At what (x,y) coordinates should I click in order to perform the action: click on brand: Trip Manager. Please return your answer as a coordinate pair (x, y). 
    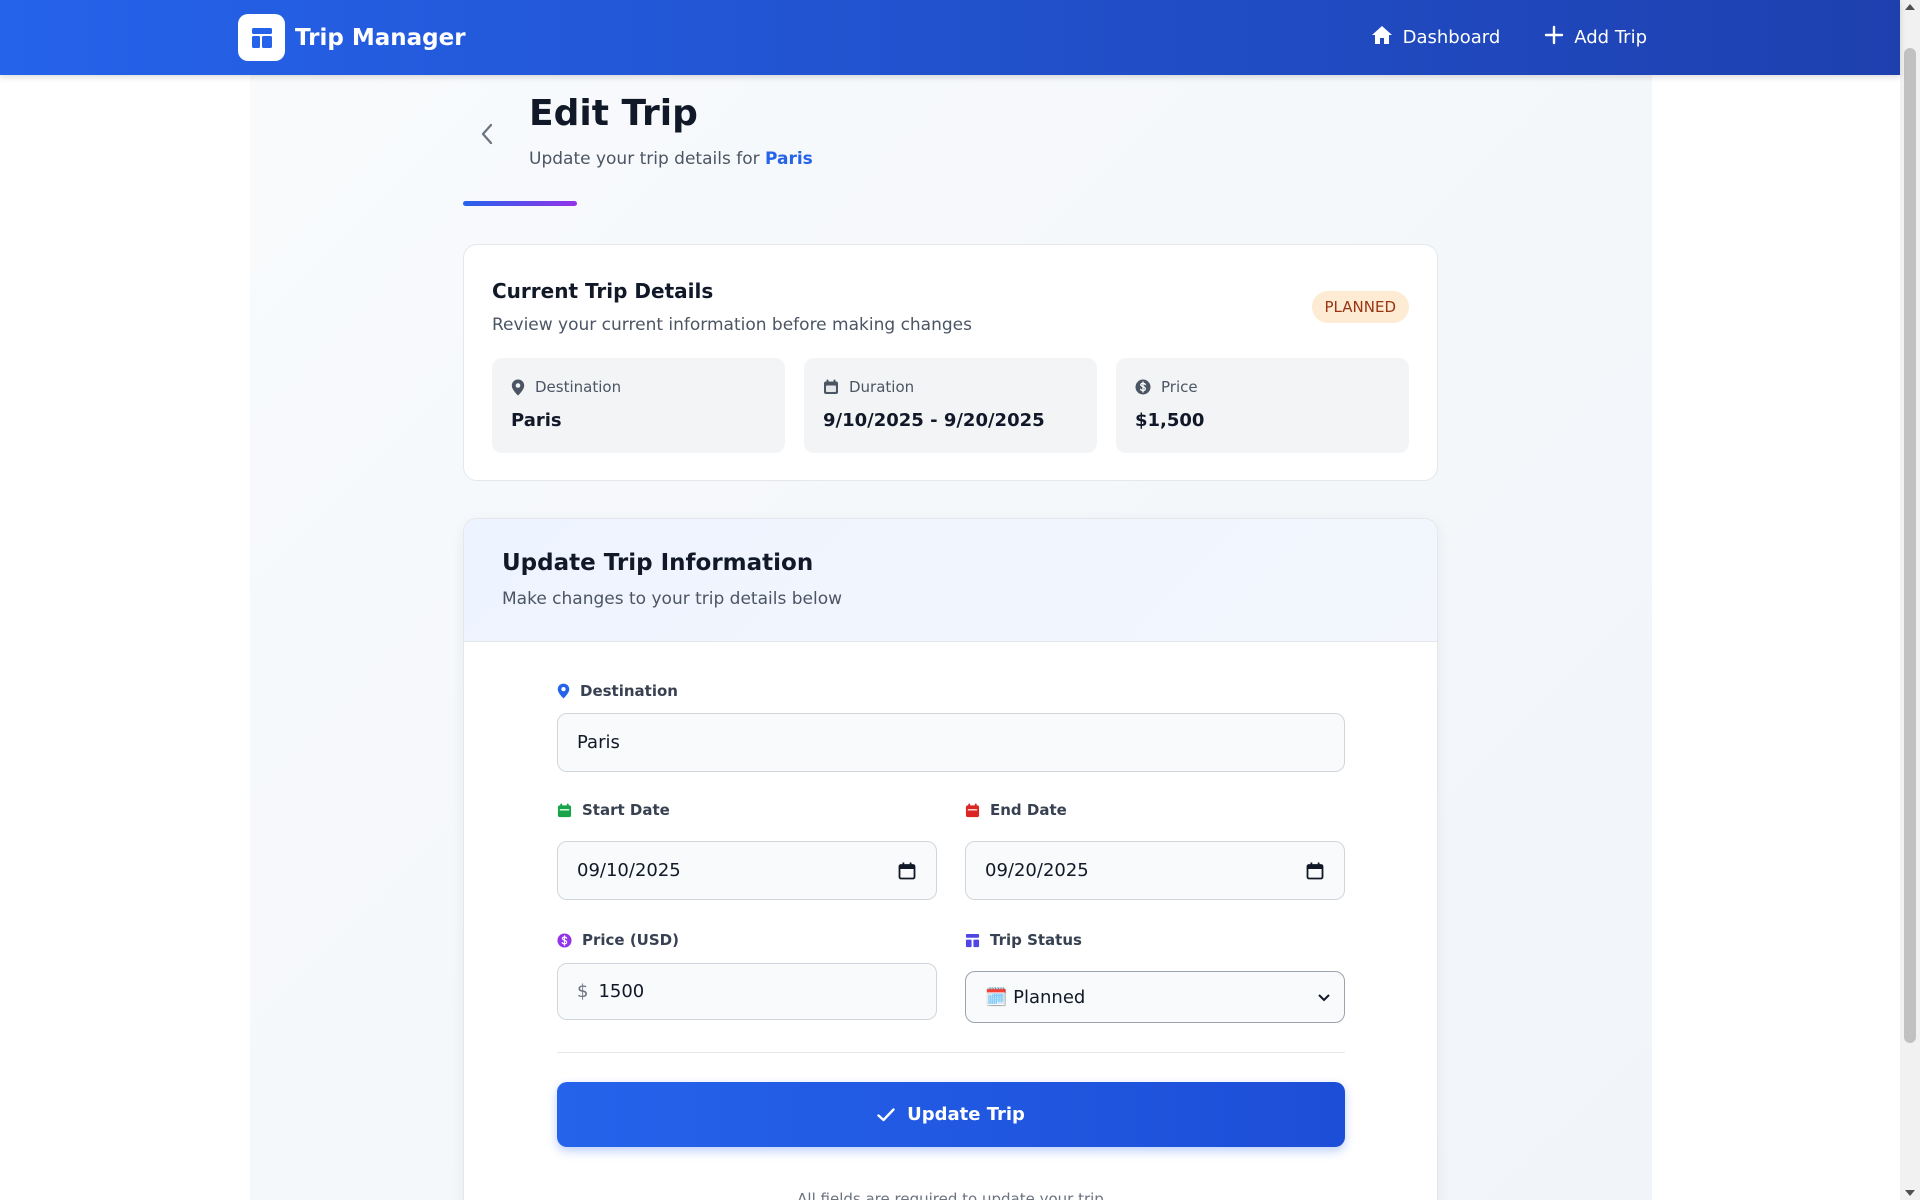
    Looking at the image, I should click on (352, 37).